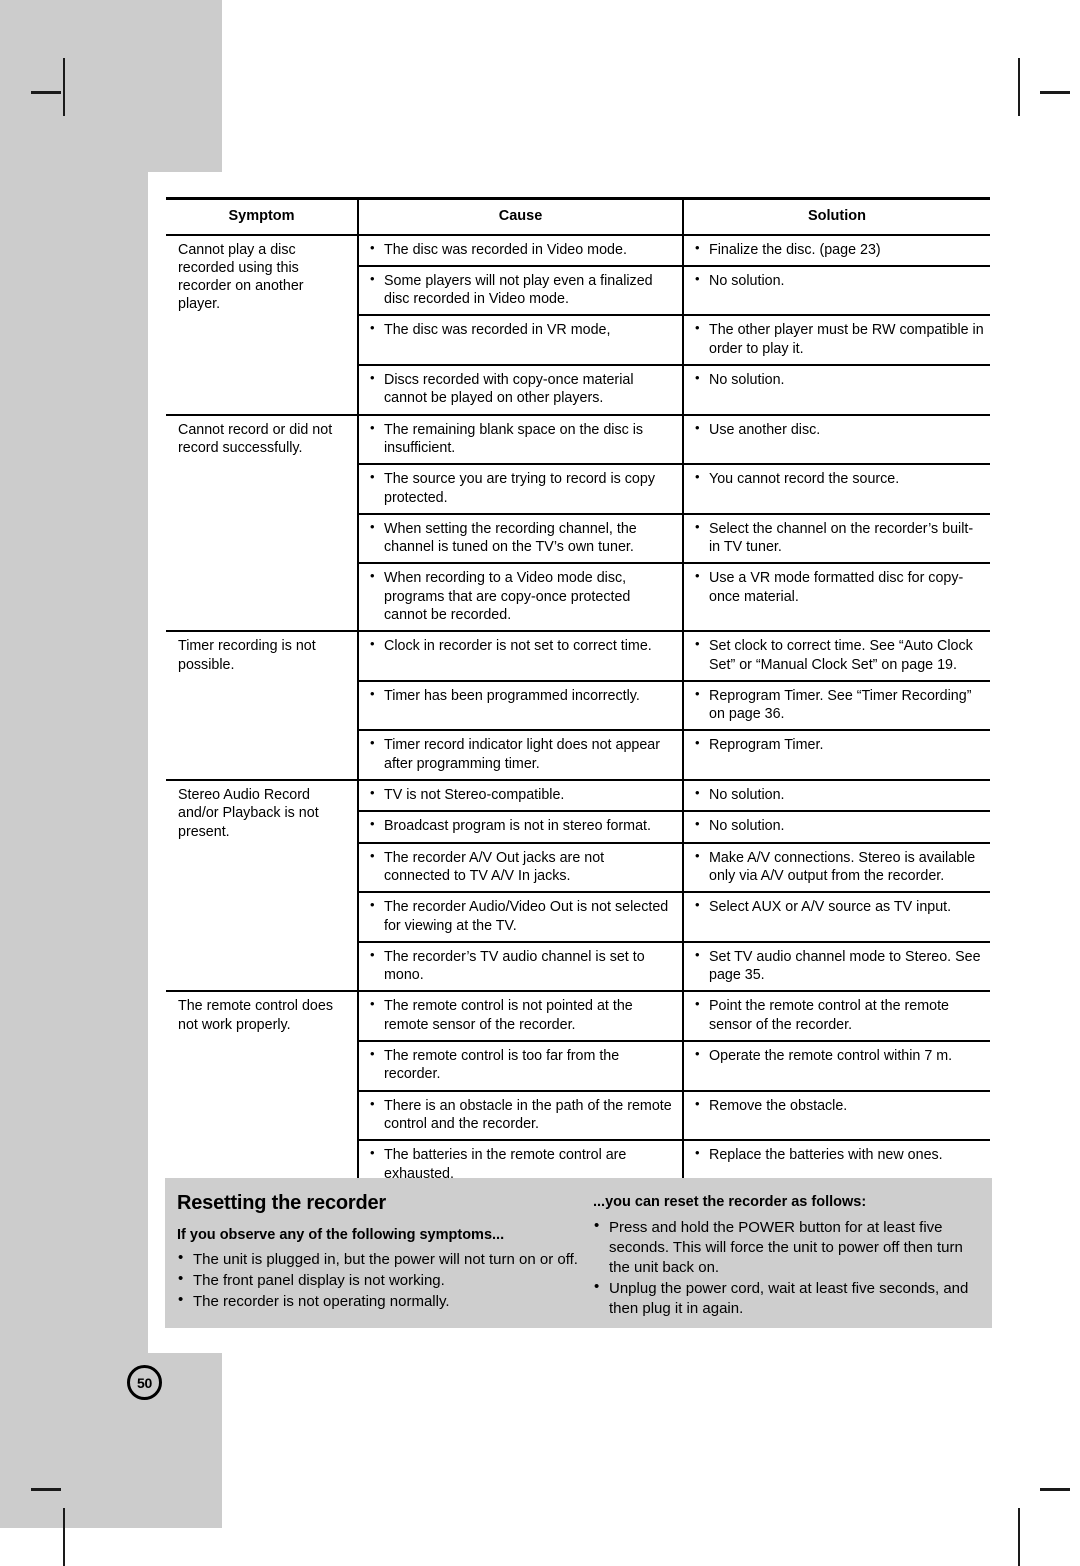 The image size is (1080, 1566). I want to click on page-number-badge: 50, so click(144, 1382).